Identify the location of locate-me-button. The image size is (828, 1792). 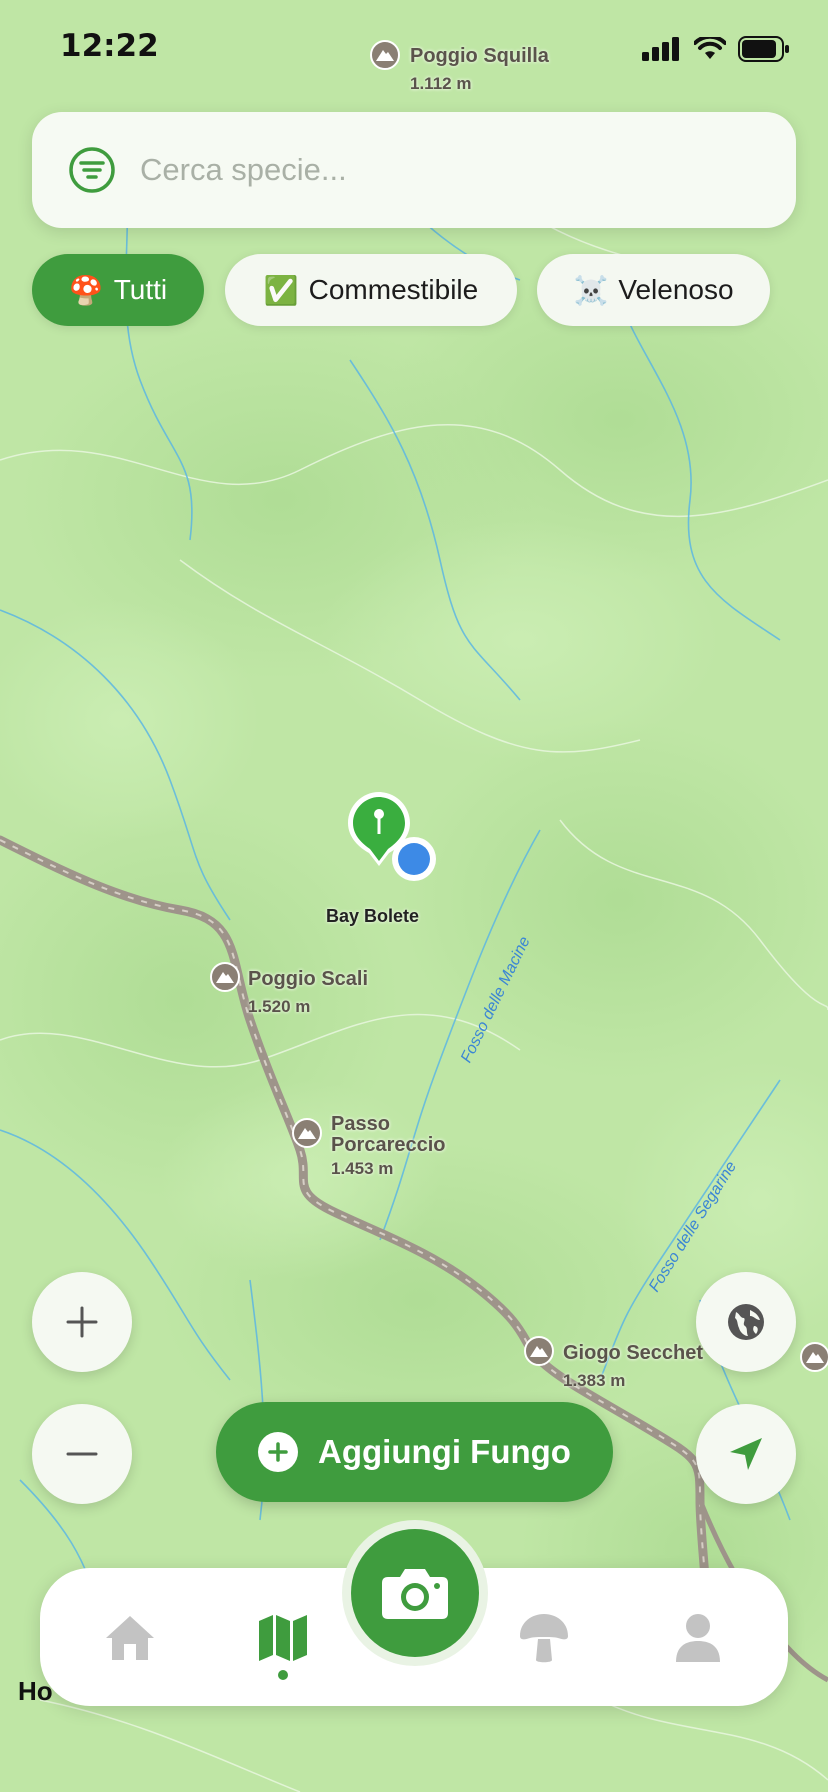
(746, 1454).